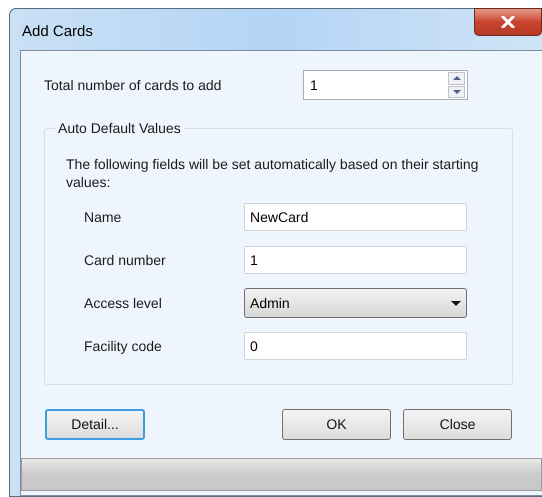 Image resolution: width=542 pixels, height=497 pixels. What do you see at coordinates (123, 346) in the screenshot?
I see `field-label: Facility code` at bounding box center [123, 346].